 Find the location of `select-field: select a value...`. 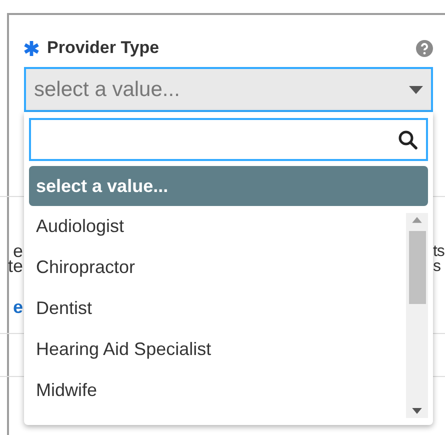

select-field: select a value... is located at coordinates (228, 89).